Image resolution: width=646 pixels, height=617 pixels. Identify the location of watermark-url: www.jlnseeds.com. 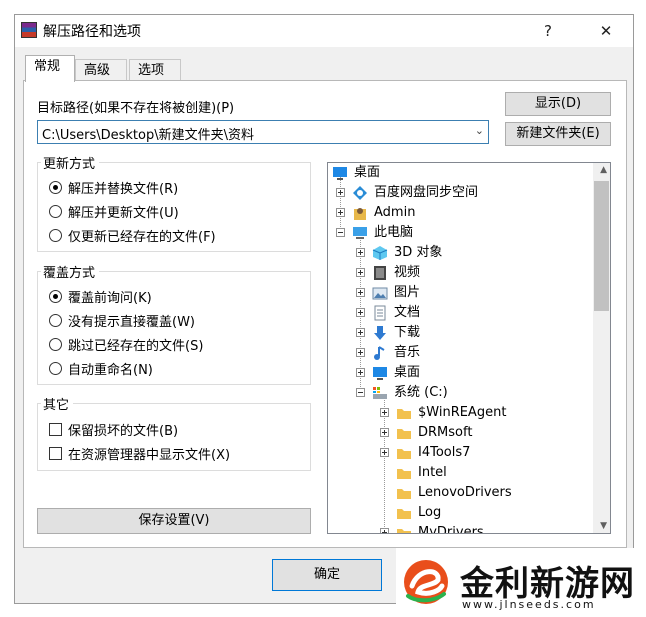
(529, 604).